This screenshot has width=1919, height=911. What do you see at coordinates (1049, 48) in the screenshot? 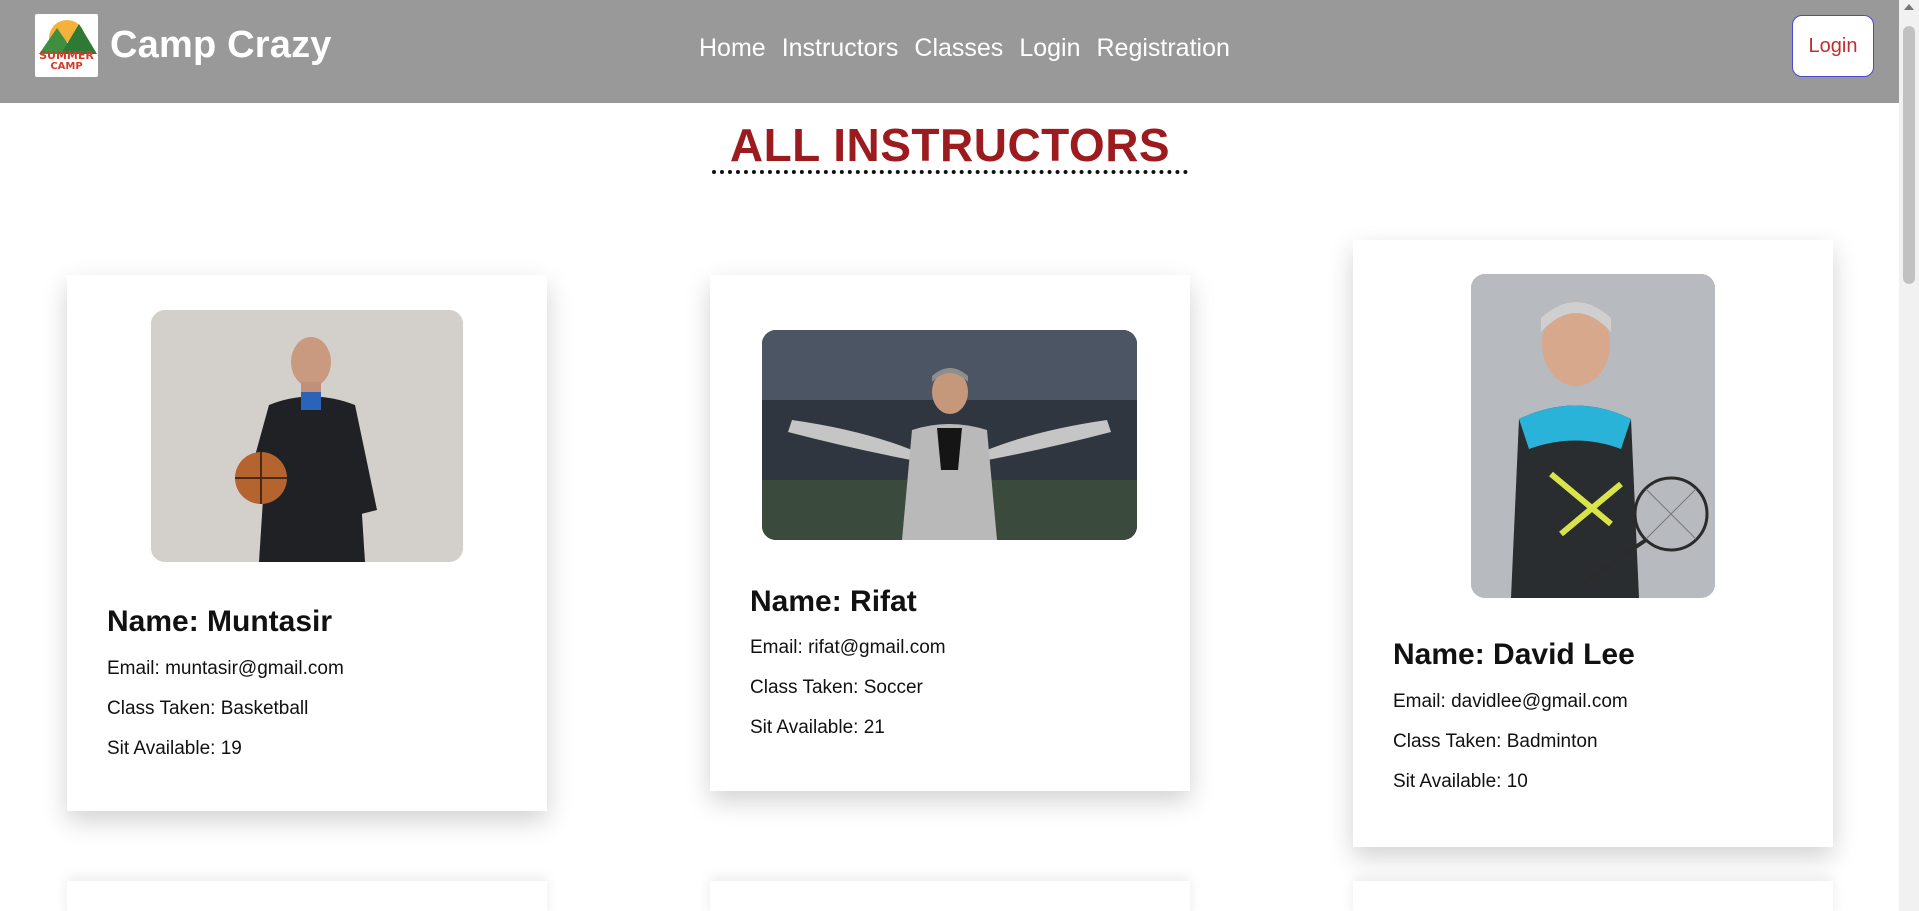
I see `nav-login-link: Login` at bounding box center [1049, 48].